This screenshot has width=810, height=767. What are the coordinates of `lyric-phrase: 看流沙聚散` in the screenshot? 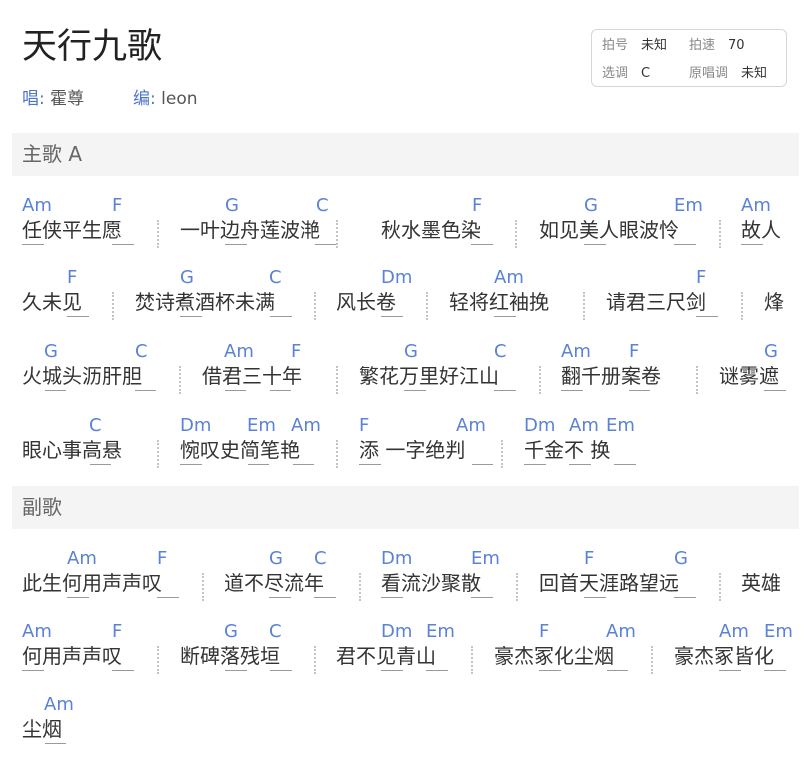 It's located at (431, 583).